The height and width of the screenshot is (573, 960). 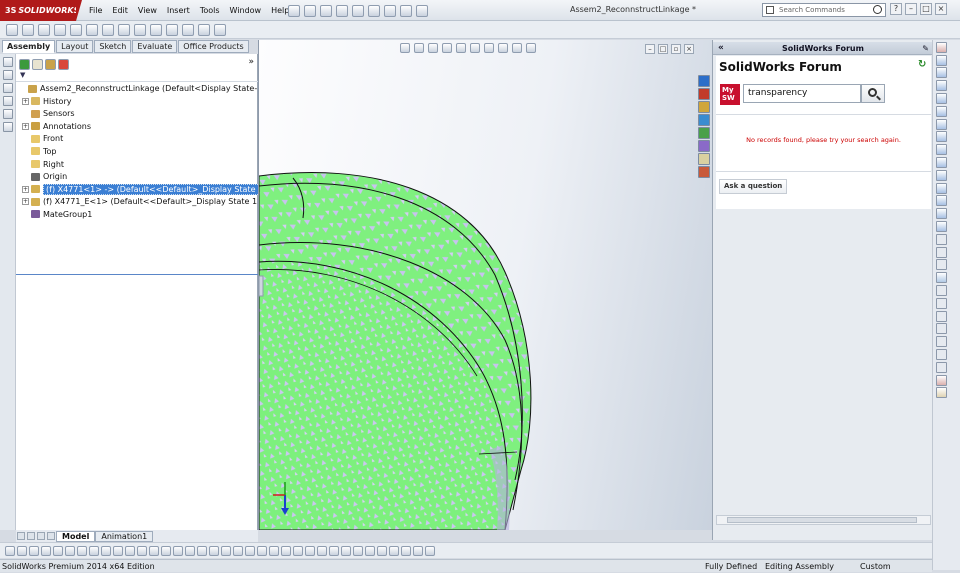 I want to click on line-icon, so click(x=941, y=73).